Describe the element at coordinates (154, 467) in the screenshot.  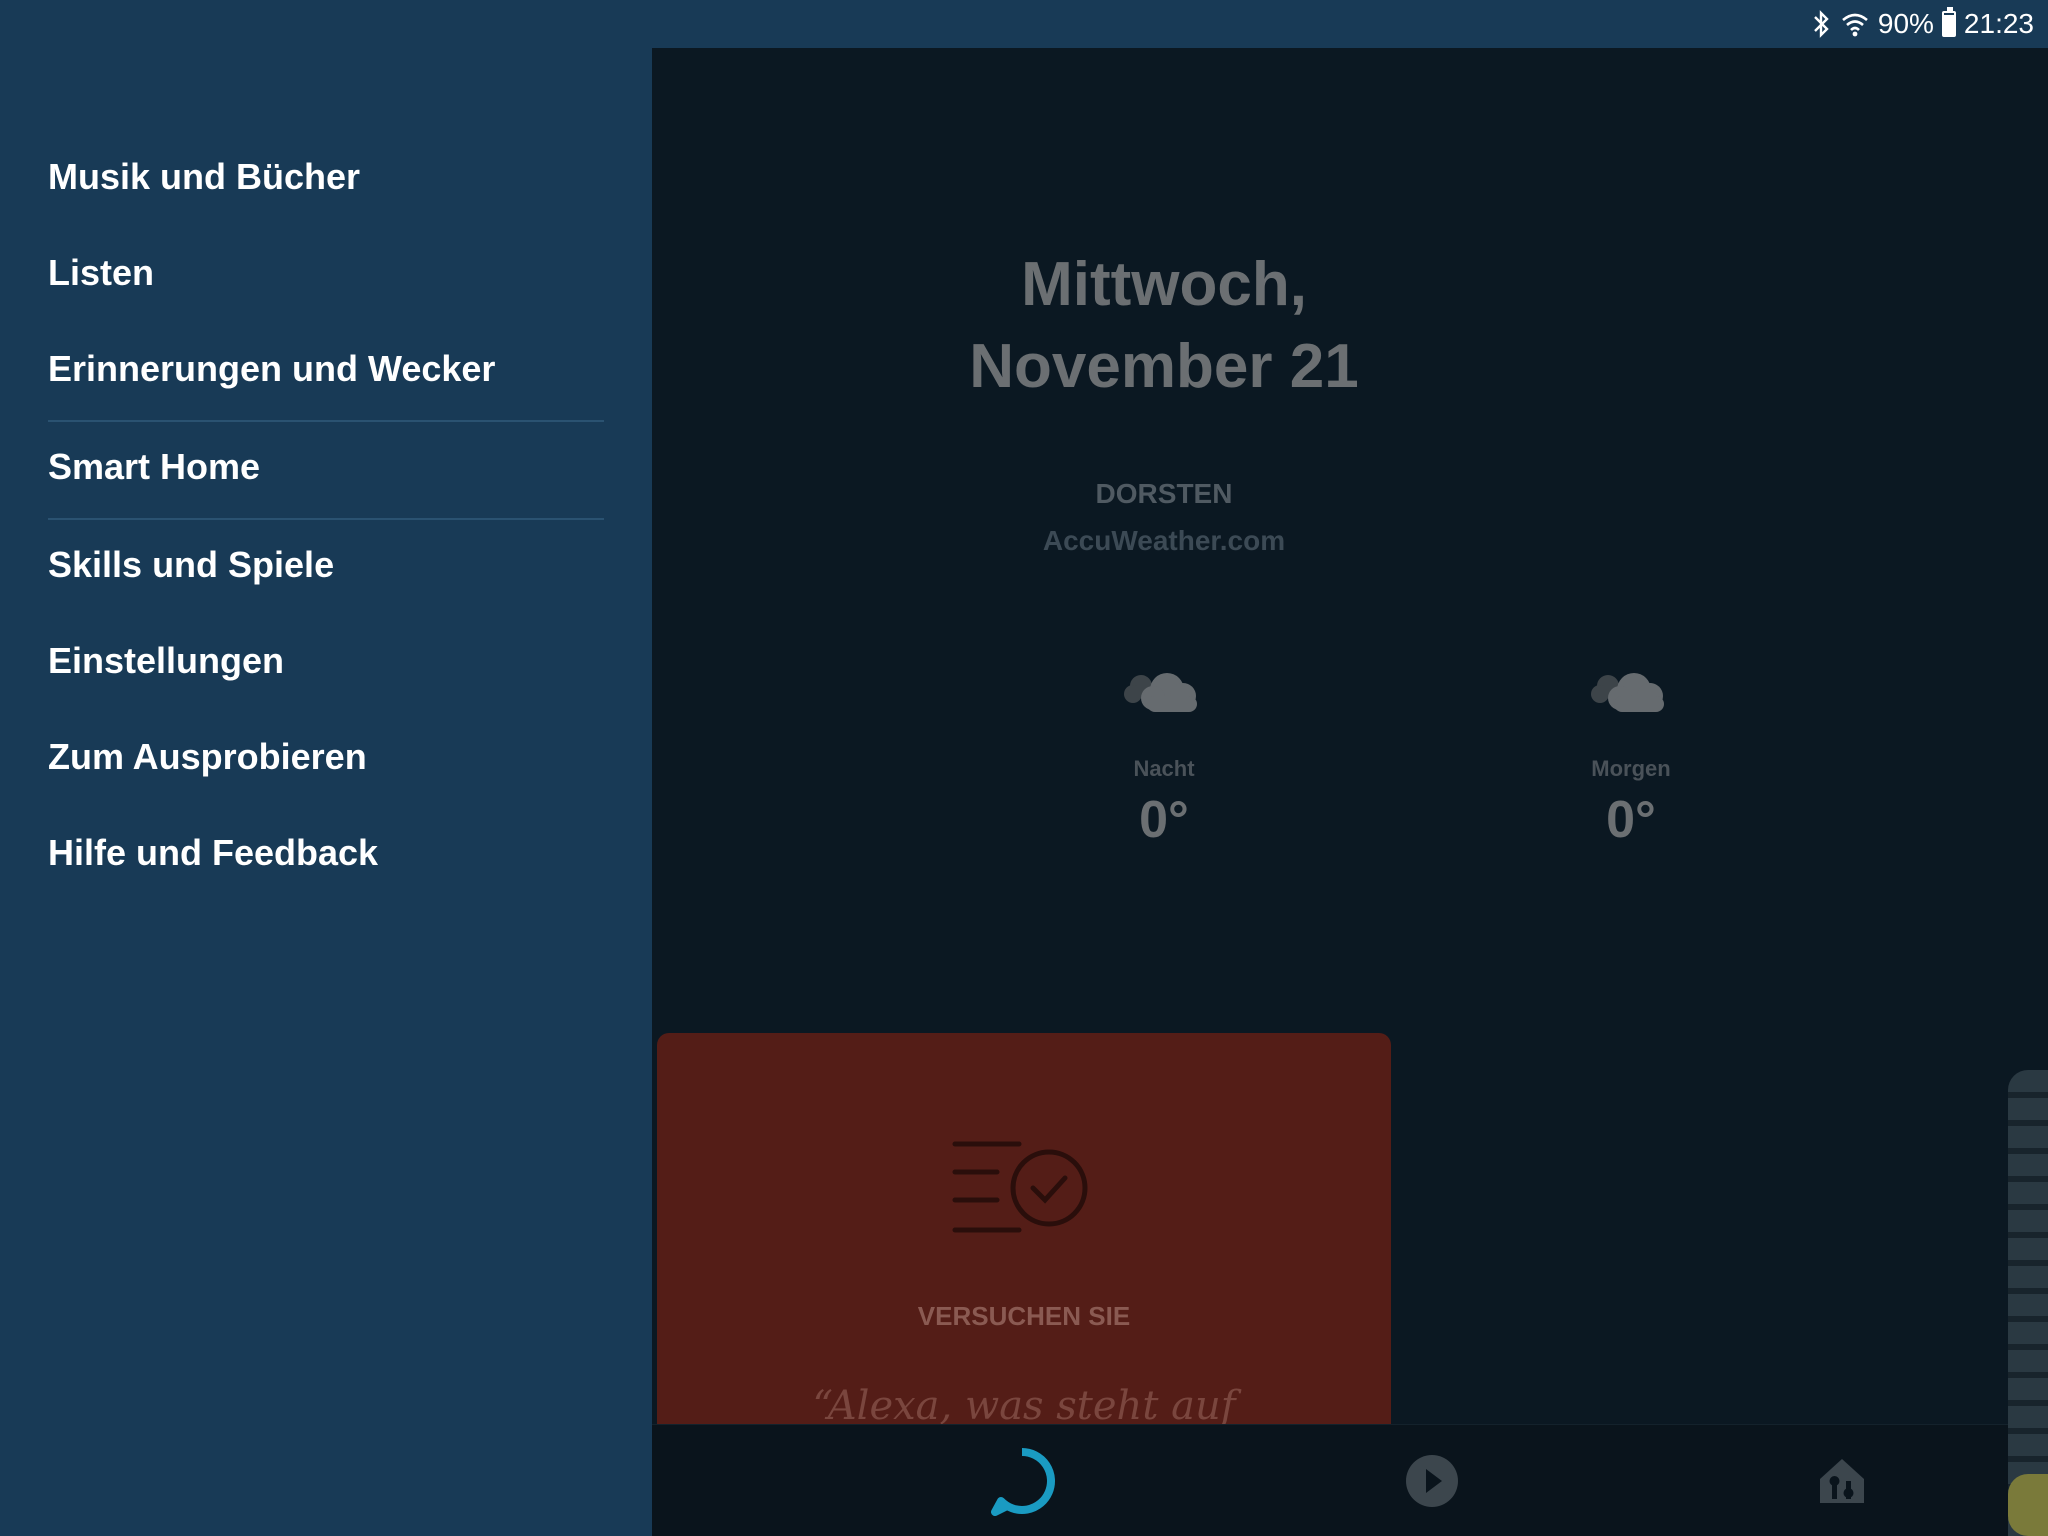
I see `drawer-item-smart-home: Smart Home` at that location.